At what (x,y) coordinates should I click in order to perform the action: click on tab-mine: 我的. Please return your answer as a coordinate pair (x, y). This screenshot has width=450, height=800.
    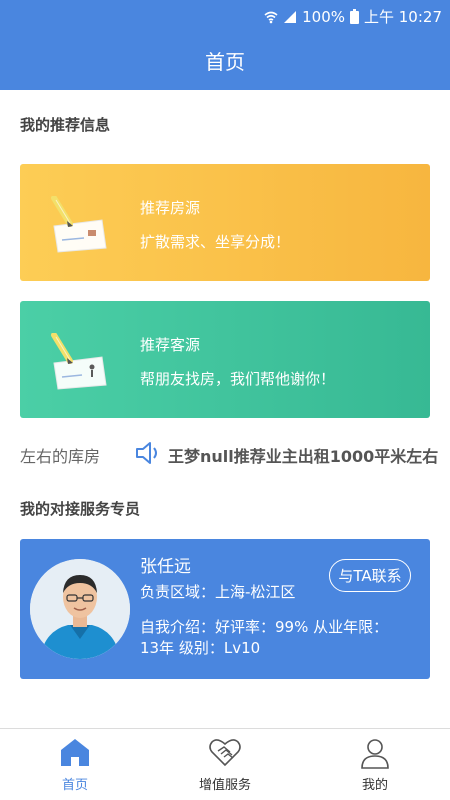
    Looking at the image, I should click on (375, 764).